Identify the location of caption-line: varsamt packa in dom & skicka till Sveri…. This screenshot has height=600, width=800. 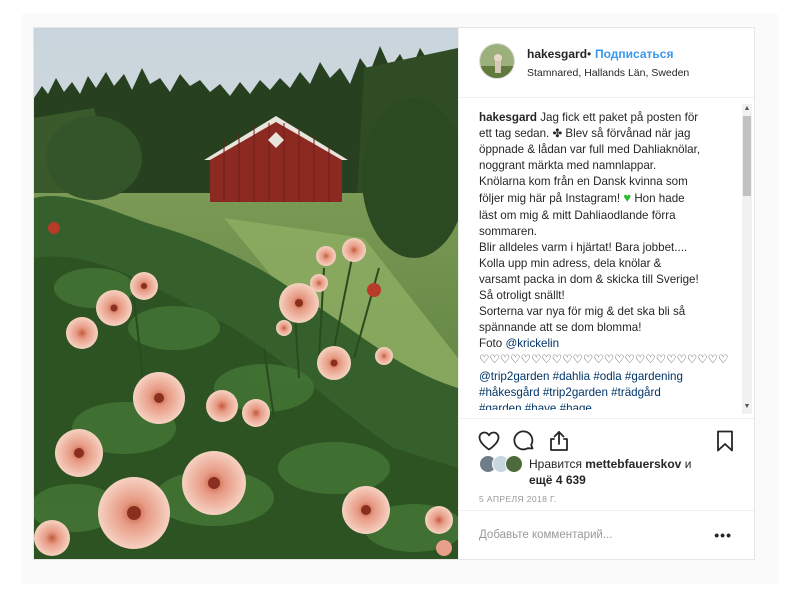
(589, 279).